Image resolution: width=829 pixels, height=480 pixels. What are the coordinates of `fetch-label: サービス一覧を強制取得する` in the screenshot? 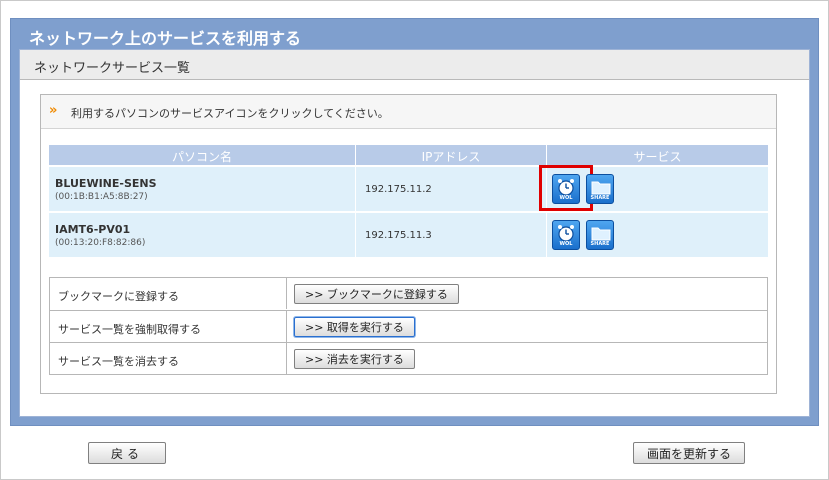 It's located at (129, 329).